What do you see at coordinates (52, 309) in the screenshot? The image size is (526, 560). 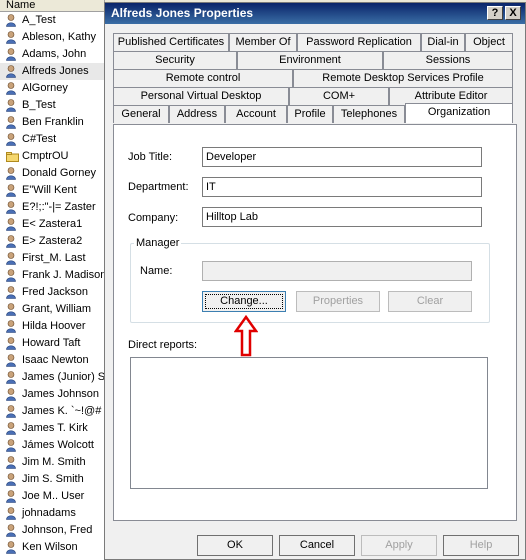 I see `list-item: Grant, William` at bounding box center [52, 309].